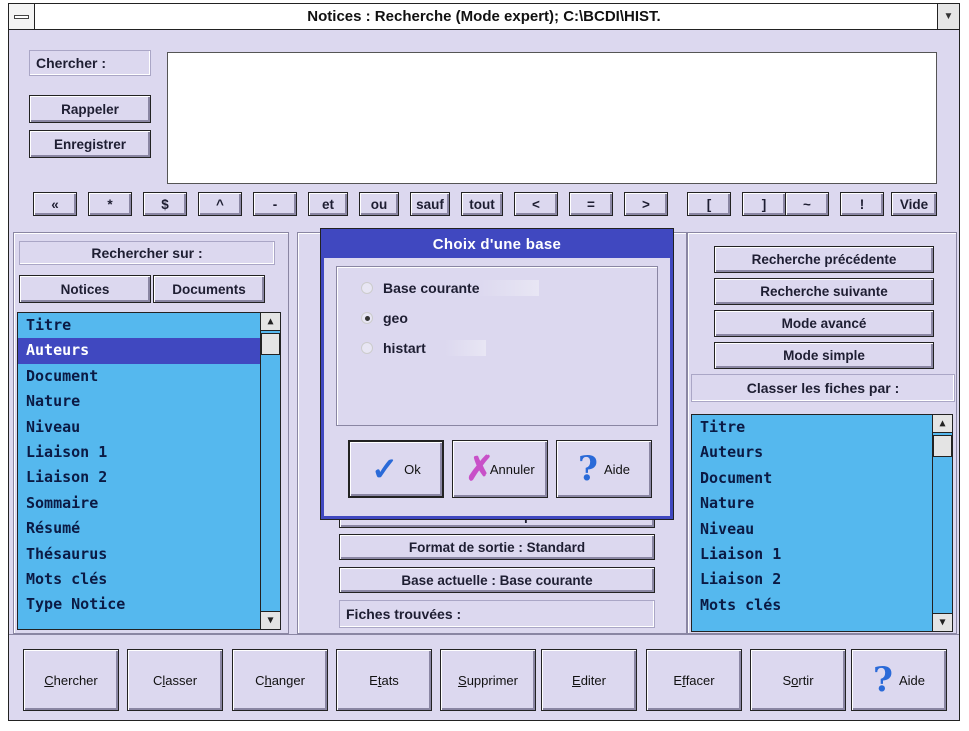 The height and width of the screenshot is (731, 969). What do you see at coordinates (536, 204) in the screenshot?
I see `operator-button: <` at bounding box center [536, 204].